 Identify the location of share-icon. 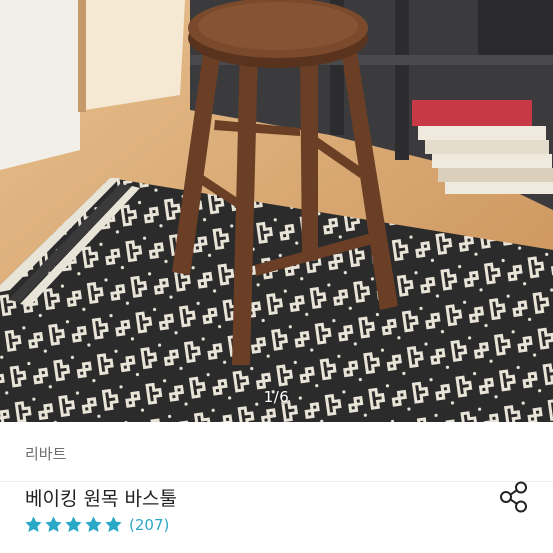
(513, 497).